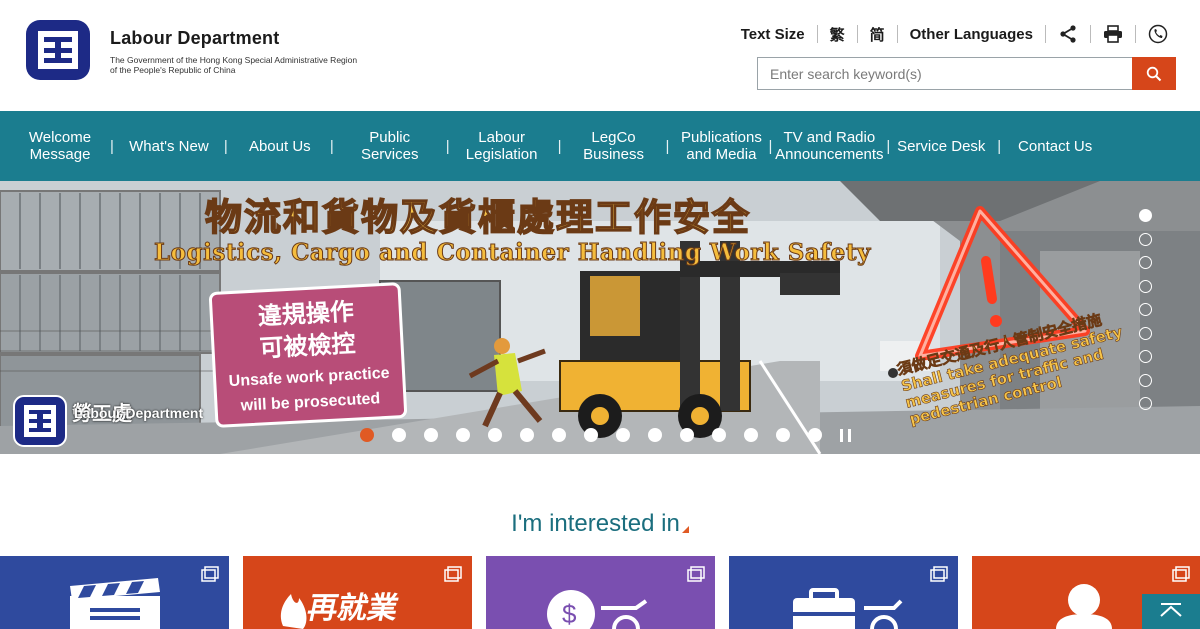  I want to click on back-to-top-button, so click(1171, 611).